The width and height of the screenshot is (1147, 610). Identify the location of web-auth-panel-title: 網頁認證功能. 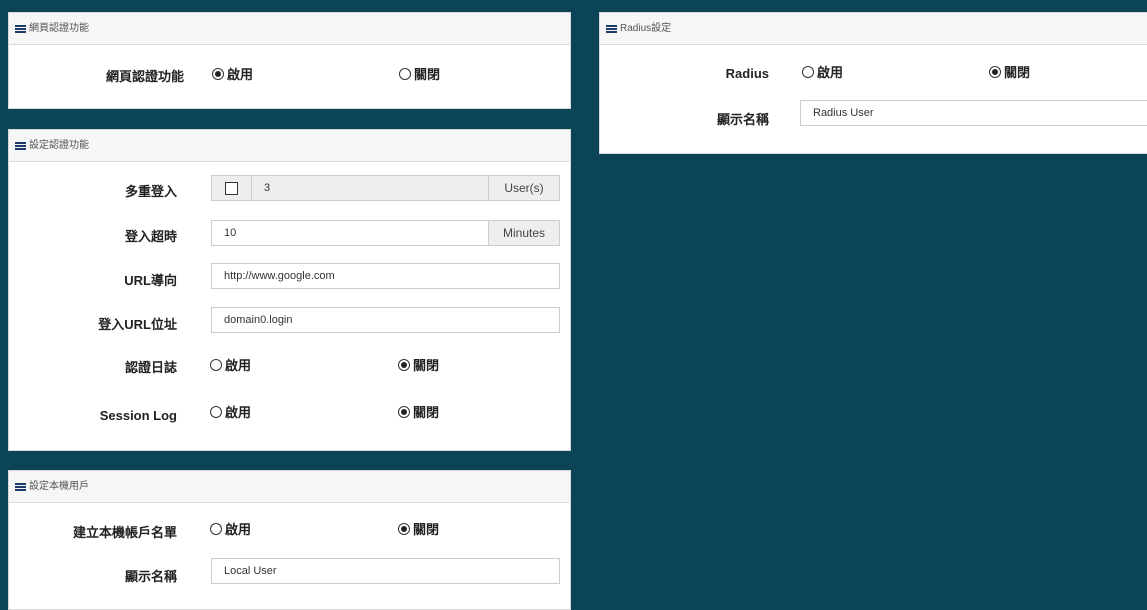
(59, 28).